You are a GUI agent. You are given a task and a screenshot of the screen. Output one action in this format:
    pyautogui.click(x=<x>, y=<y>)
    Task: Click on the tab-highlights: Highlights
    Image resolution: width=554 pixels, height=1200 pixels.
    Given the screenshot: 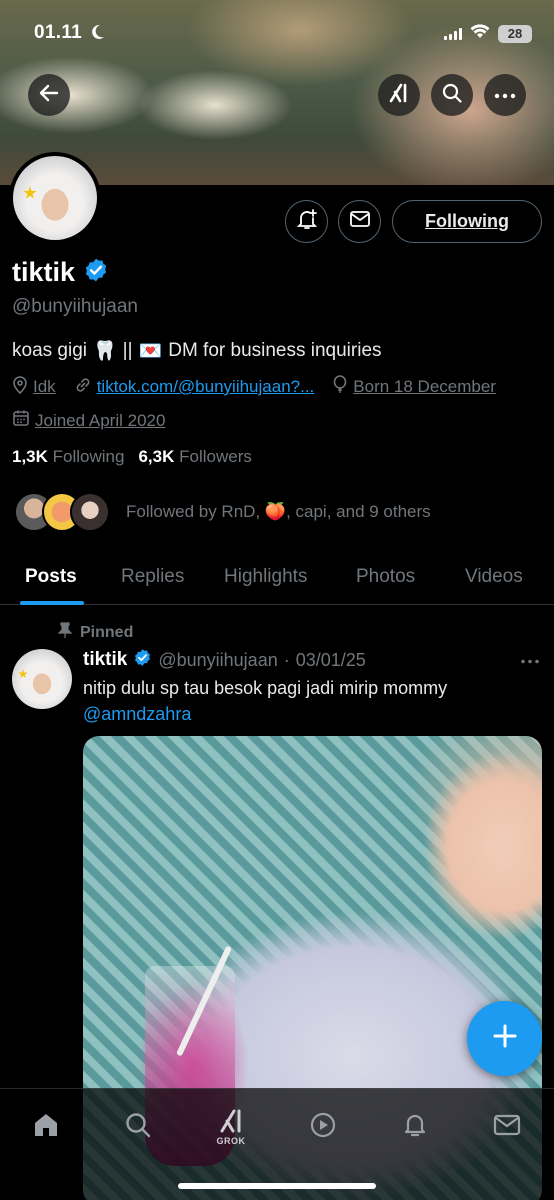 What is the action you would take?
    pyautogui.click(x=265, y=577)
    